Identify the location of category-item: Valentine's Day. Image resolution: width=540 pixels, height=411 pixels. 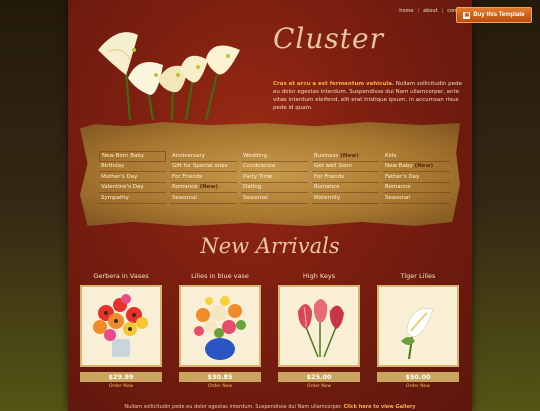
(132, 188).